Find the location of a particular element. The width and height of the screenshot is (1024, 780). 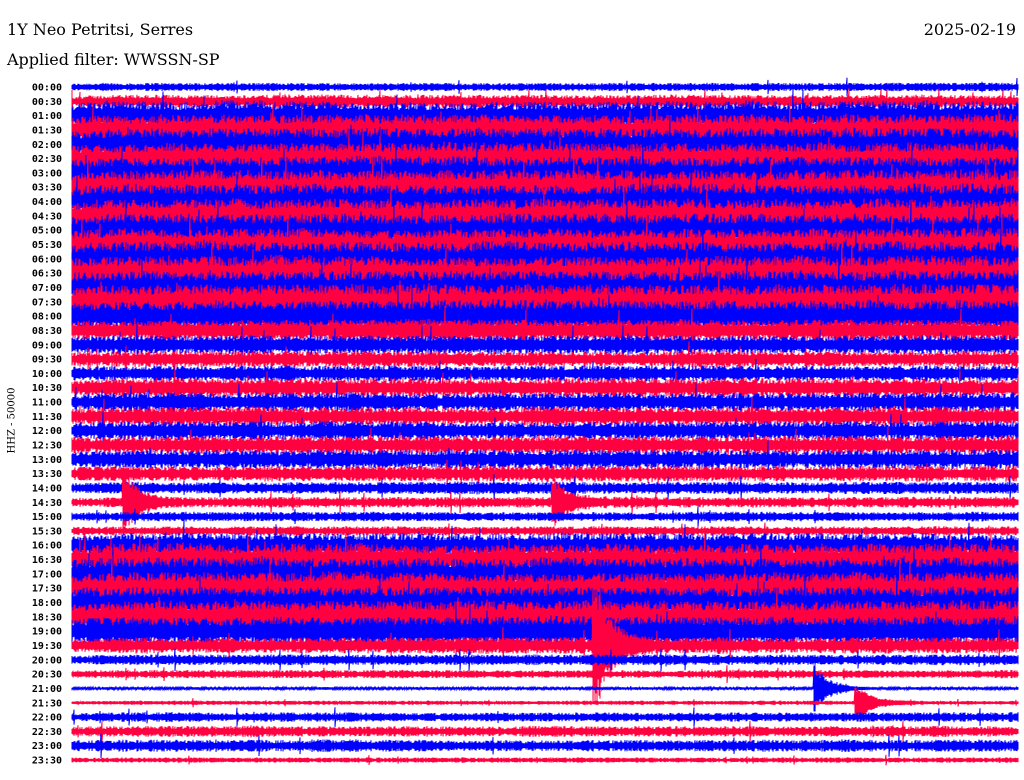

time-tick-label: 11:00 is located at coordinates (47, 403).